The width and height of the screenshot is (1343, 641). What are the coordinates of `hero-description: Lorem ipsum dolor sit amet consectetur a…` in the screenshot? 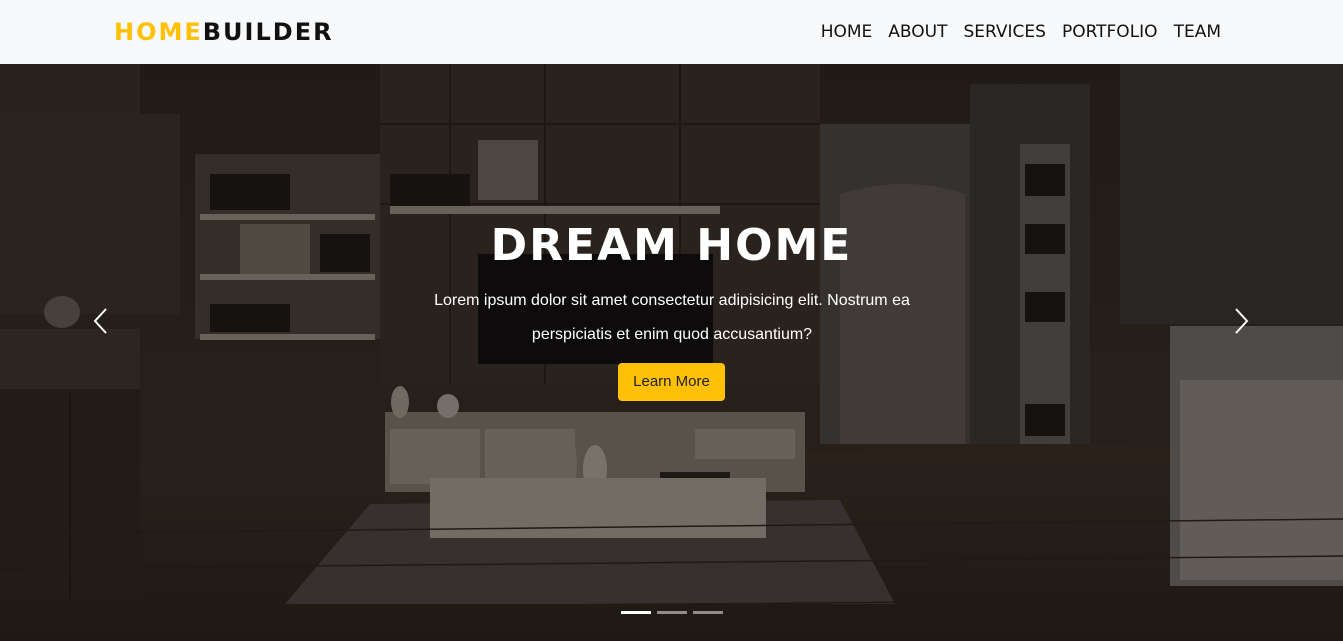 It's located at (672, 317).